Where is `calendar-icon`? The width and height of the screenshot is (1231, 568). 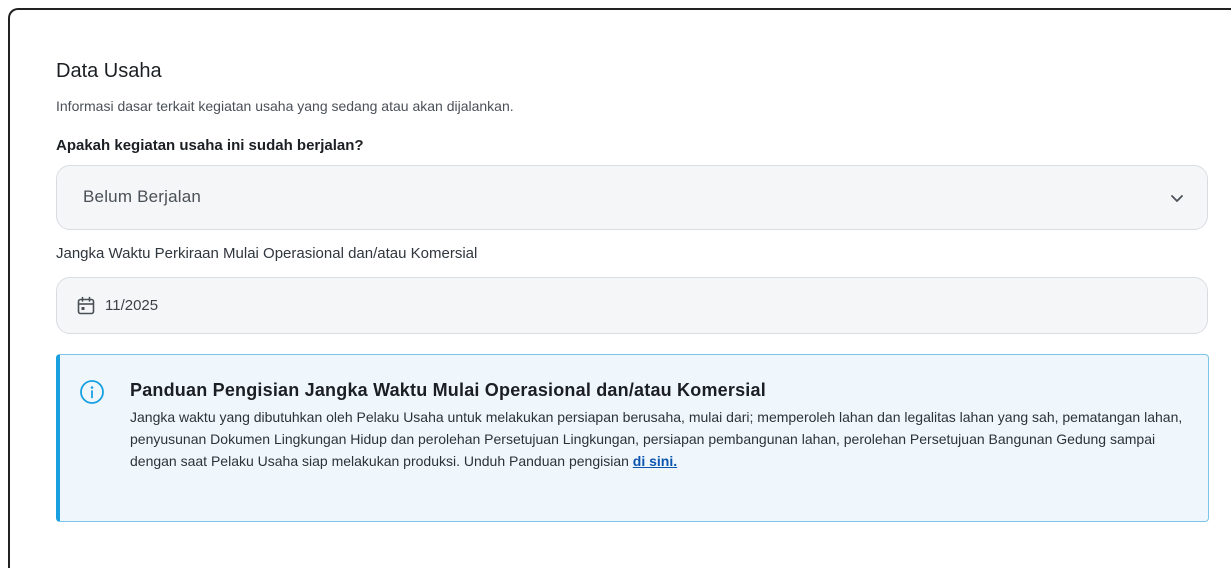 calendar-icon is located at coordinates (86, 306).